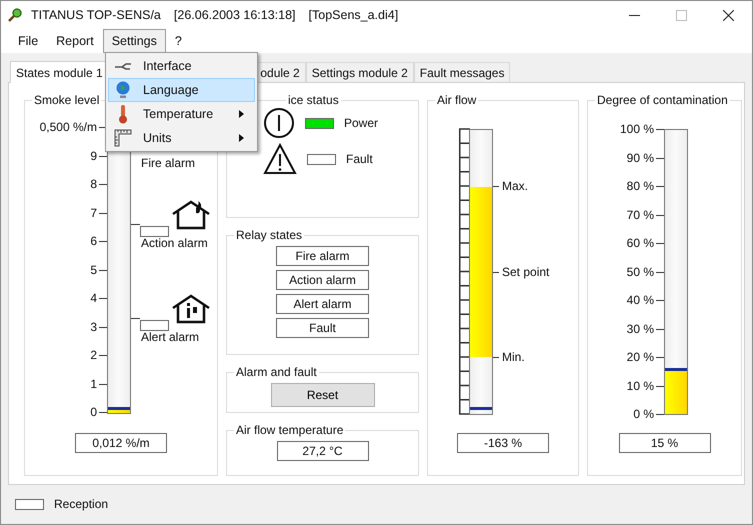  What do you see at coordinates (66, 100) in the screenshot?
I see `group-title: Smoke level` at bounding box center [66, 100].